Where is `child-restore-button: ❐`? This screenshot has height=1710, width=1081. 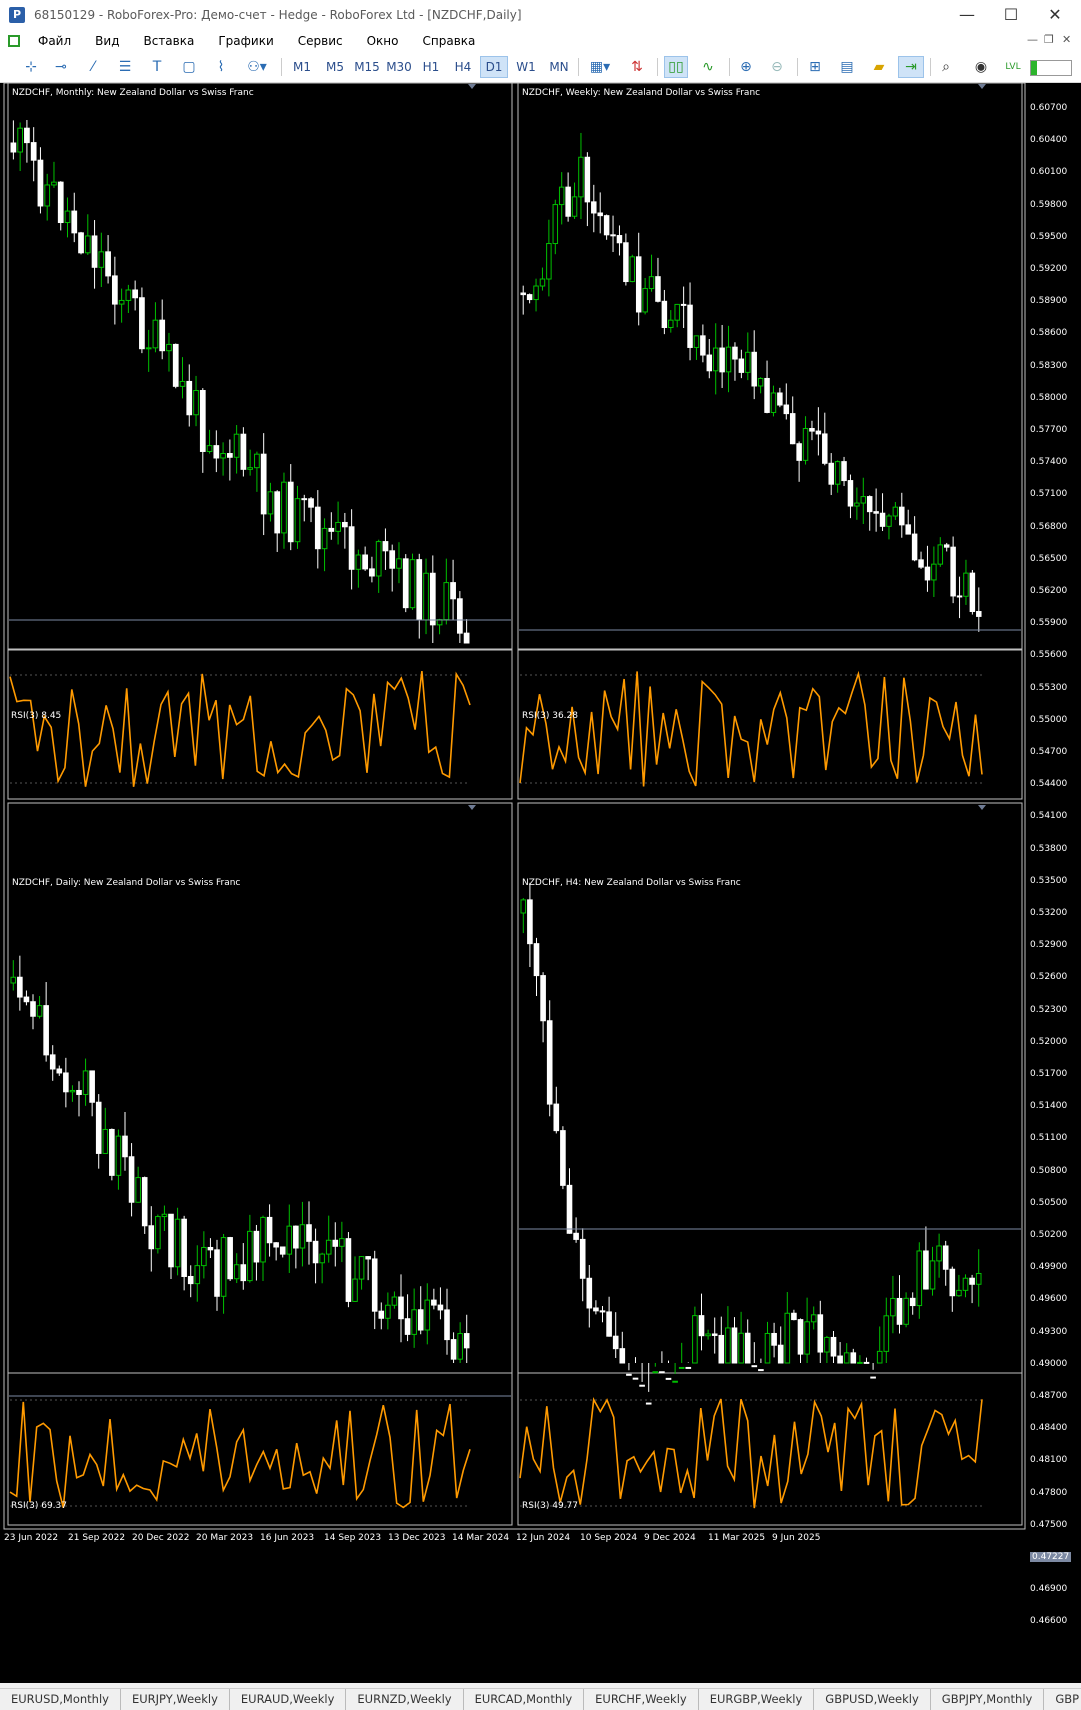
child-restore-button: ❐ is located at coordinates (1049, 39).